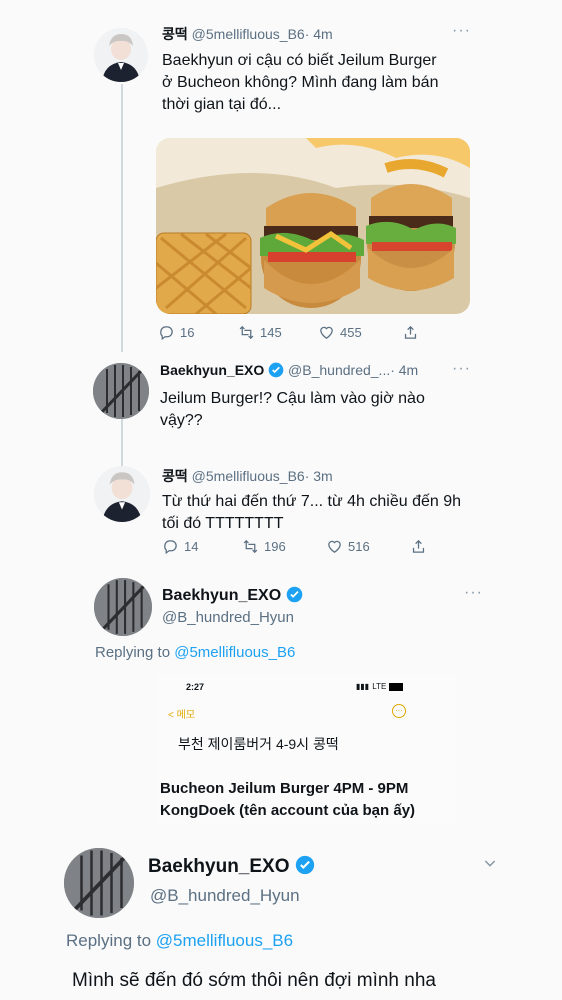  I want to click on tweet-text-line: Jeilum Burger!? Cậu làm vào giờ nào, so click(292, 398).